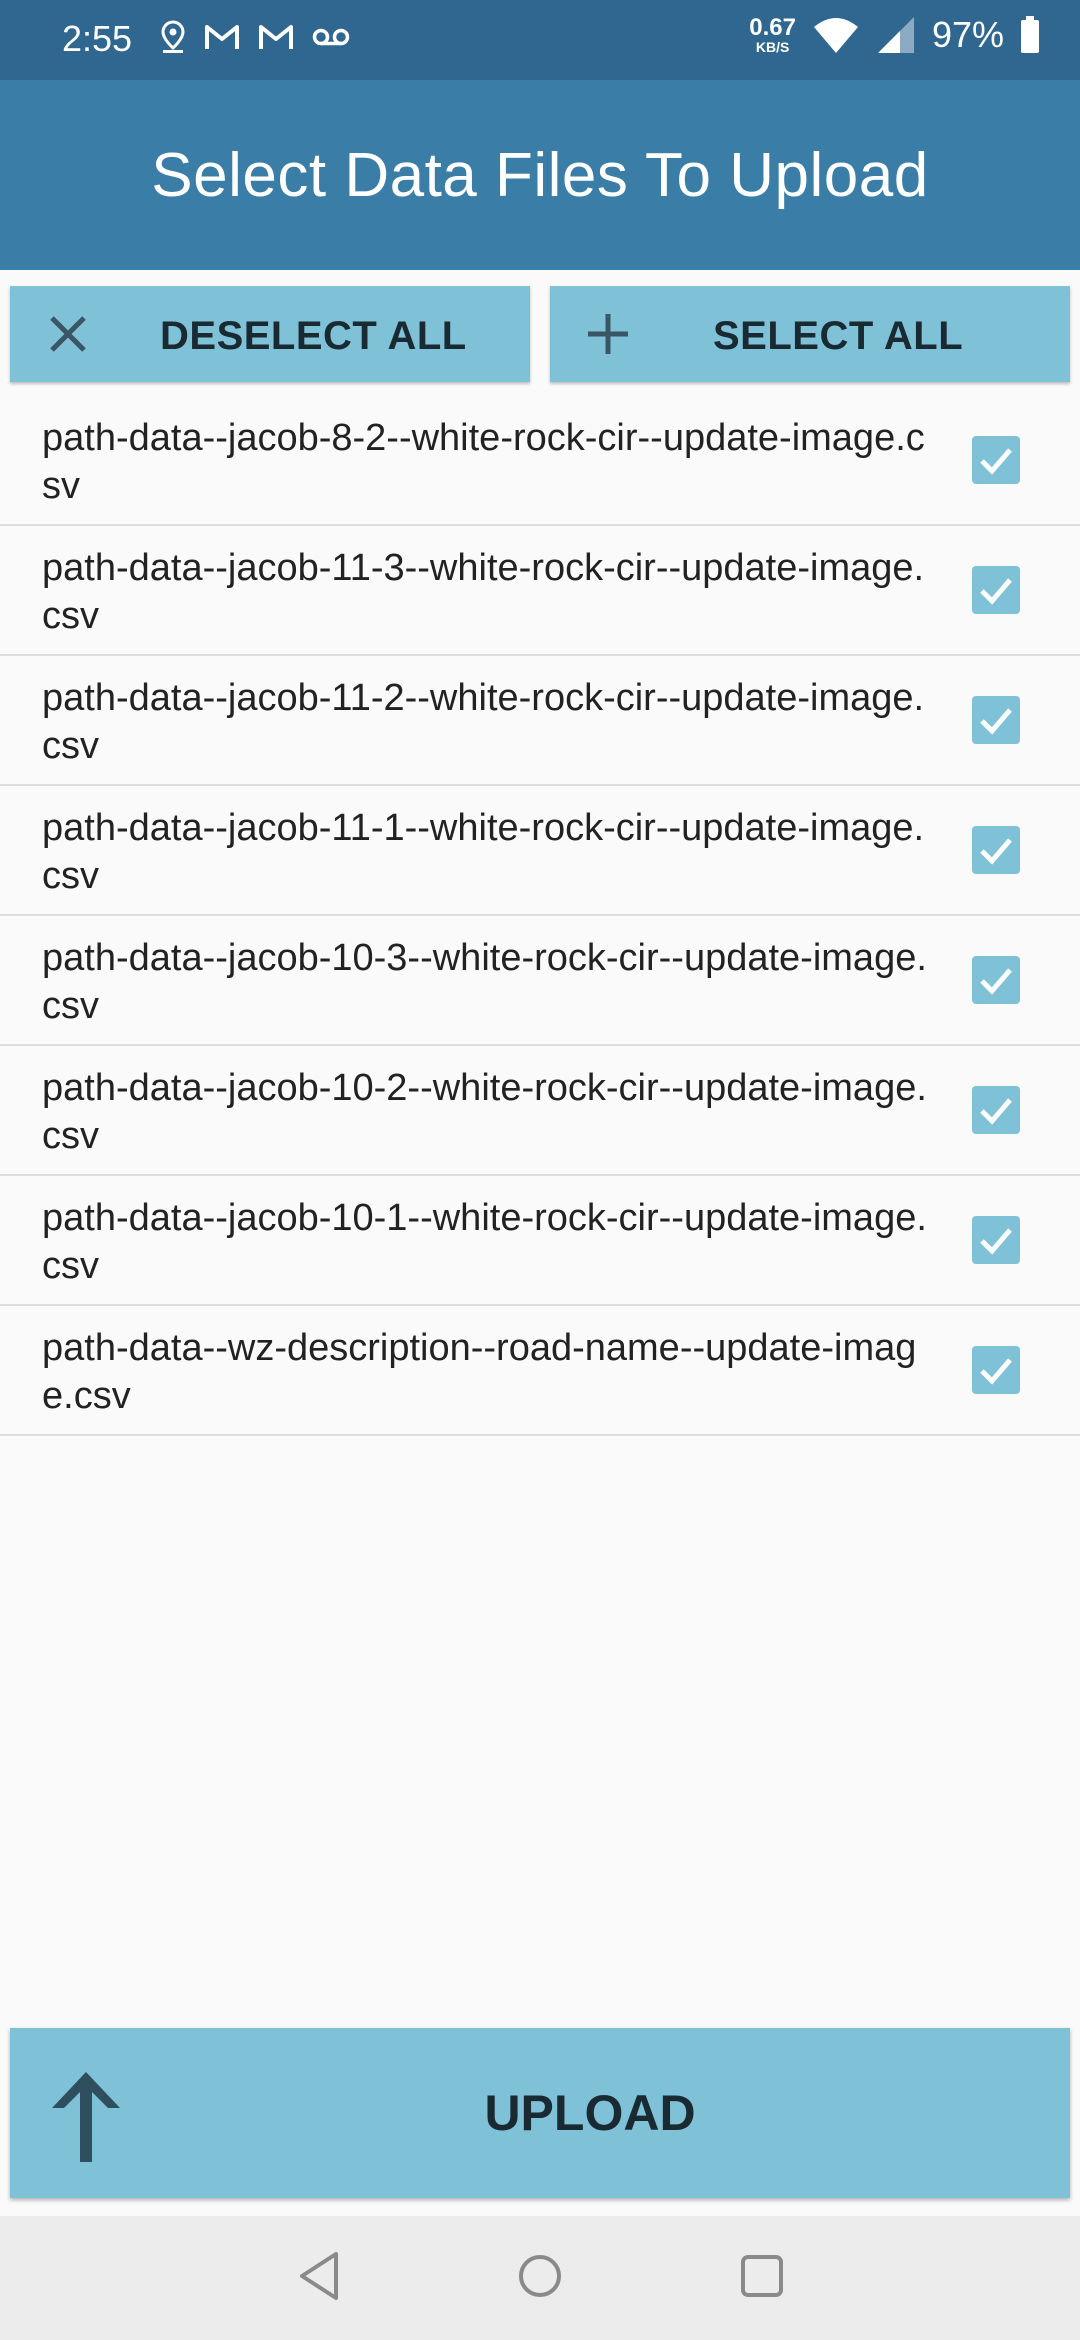  What do you see at coordinates (313, 336) in the screenshot?
I see `deselect-all-label: DESELECT ALL` at bounding box center [313, 336].